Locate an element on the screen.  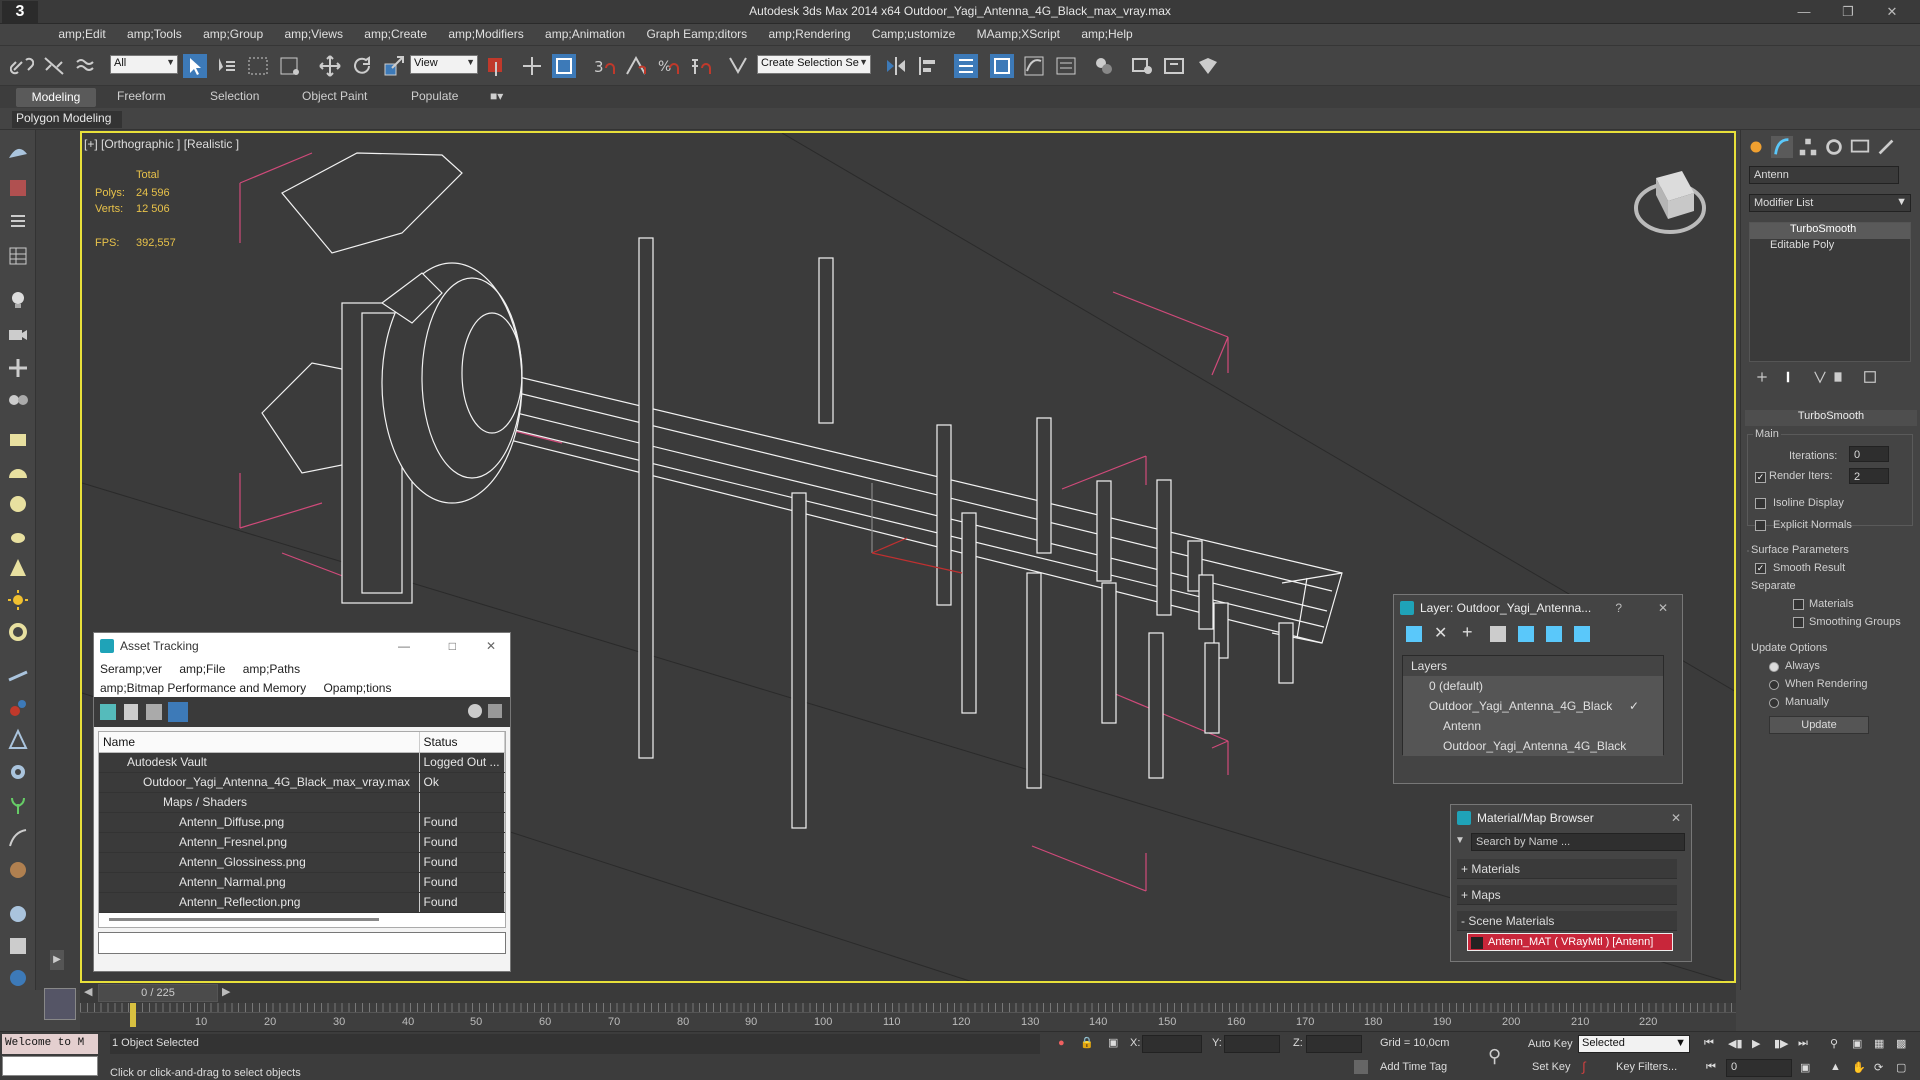
snap-toggle-icon: 3 is located at coordinates (604, 66).